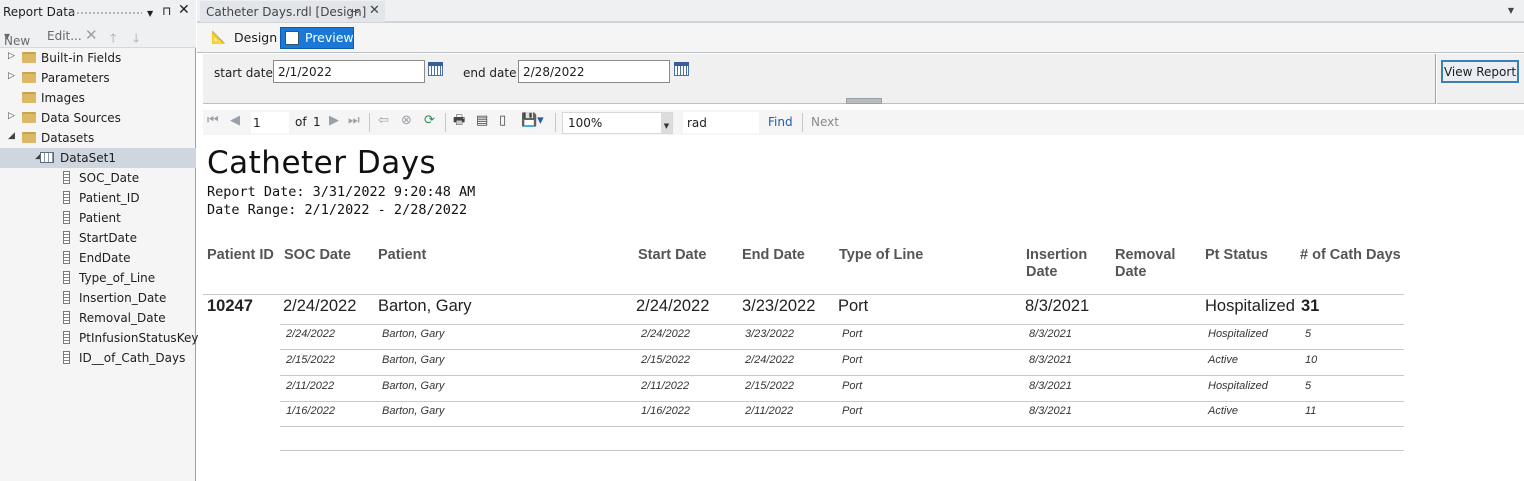 This screenshot has width=1524, height=481. I want to click on back-icon: ⇦, so click(383, 121).